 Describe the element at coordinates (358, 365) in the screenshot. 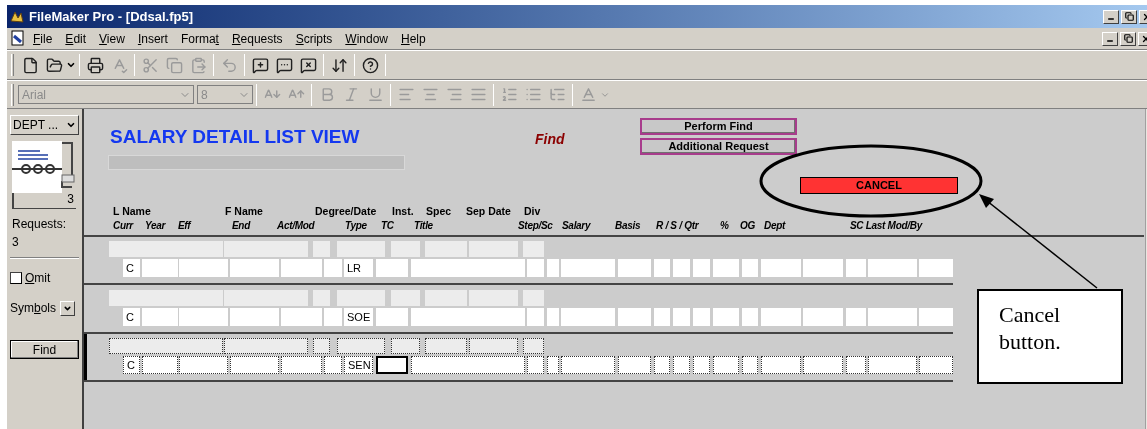

I see `input-field: SEN` at that location.